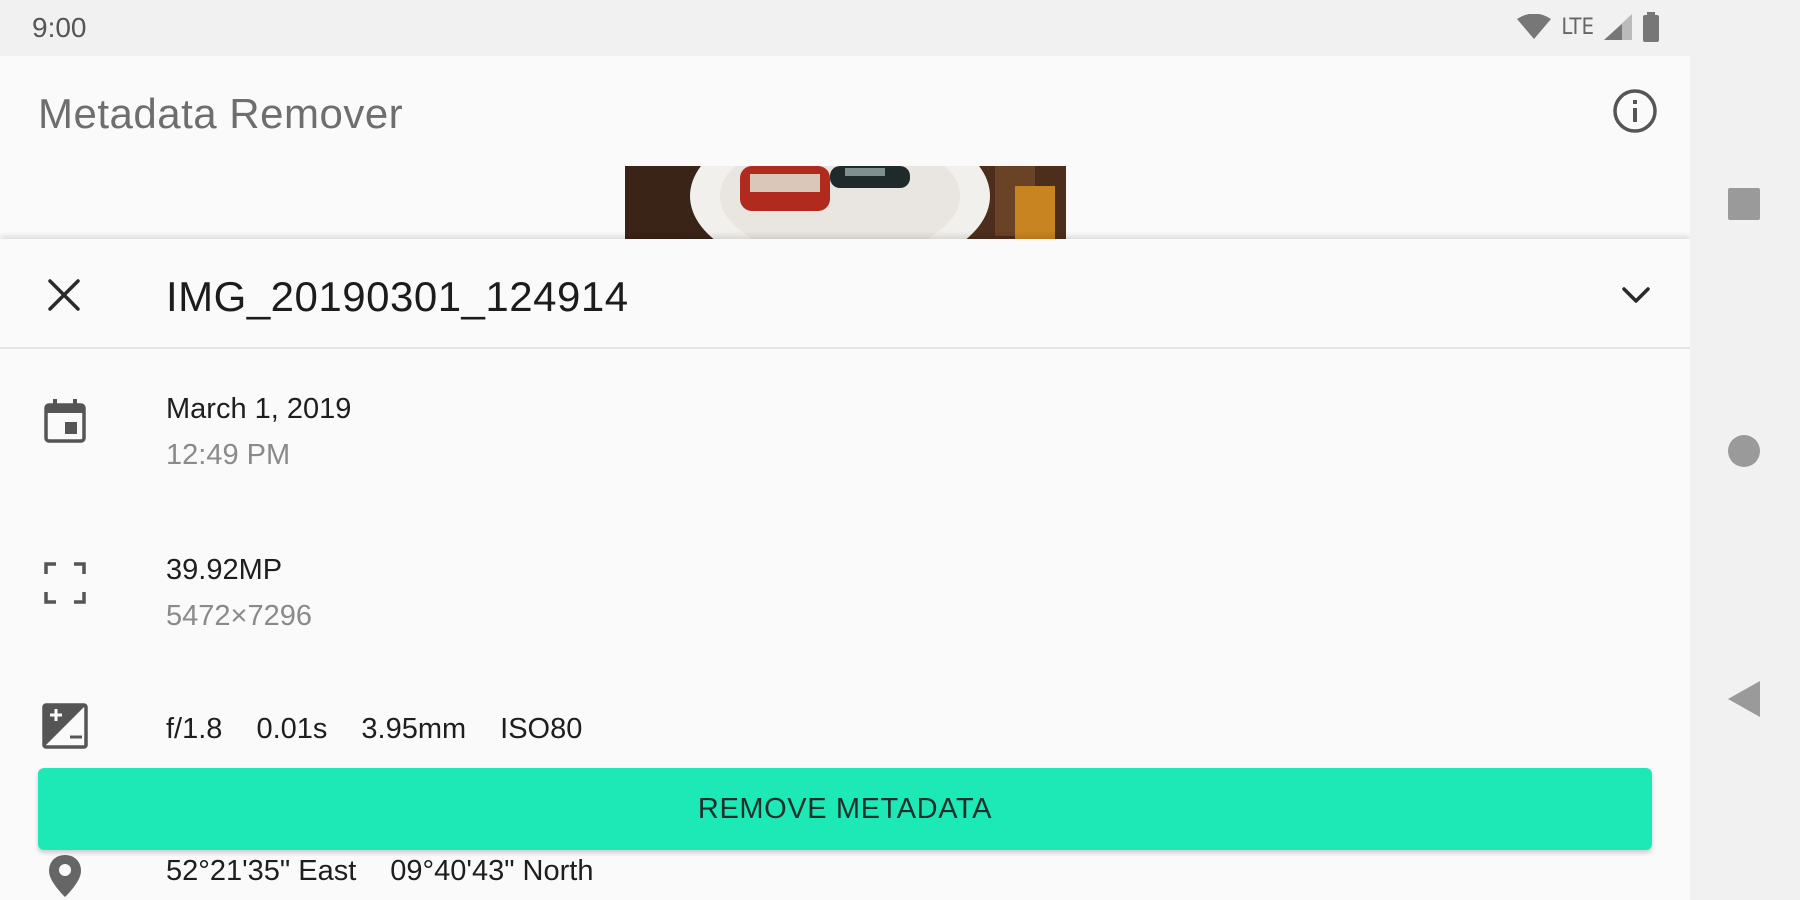 The width and height of the screenshot is (1800, 900). Describe the element at coordinates (1636, 295) in the screenshot. I see `chevron-down-icon` at that location.